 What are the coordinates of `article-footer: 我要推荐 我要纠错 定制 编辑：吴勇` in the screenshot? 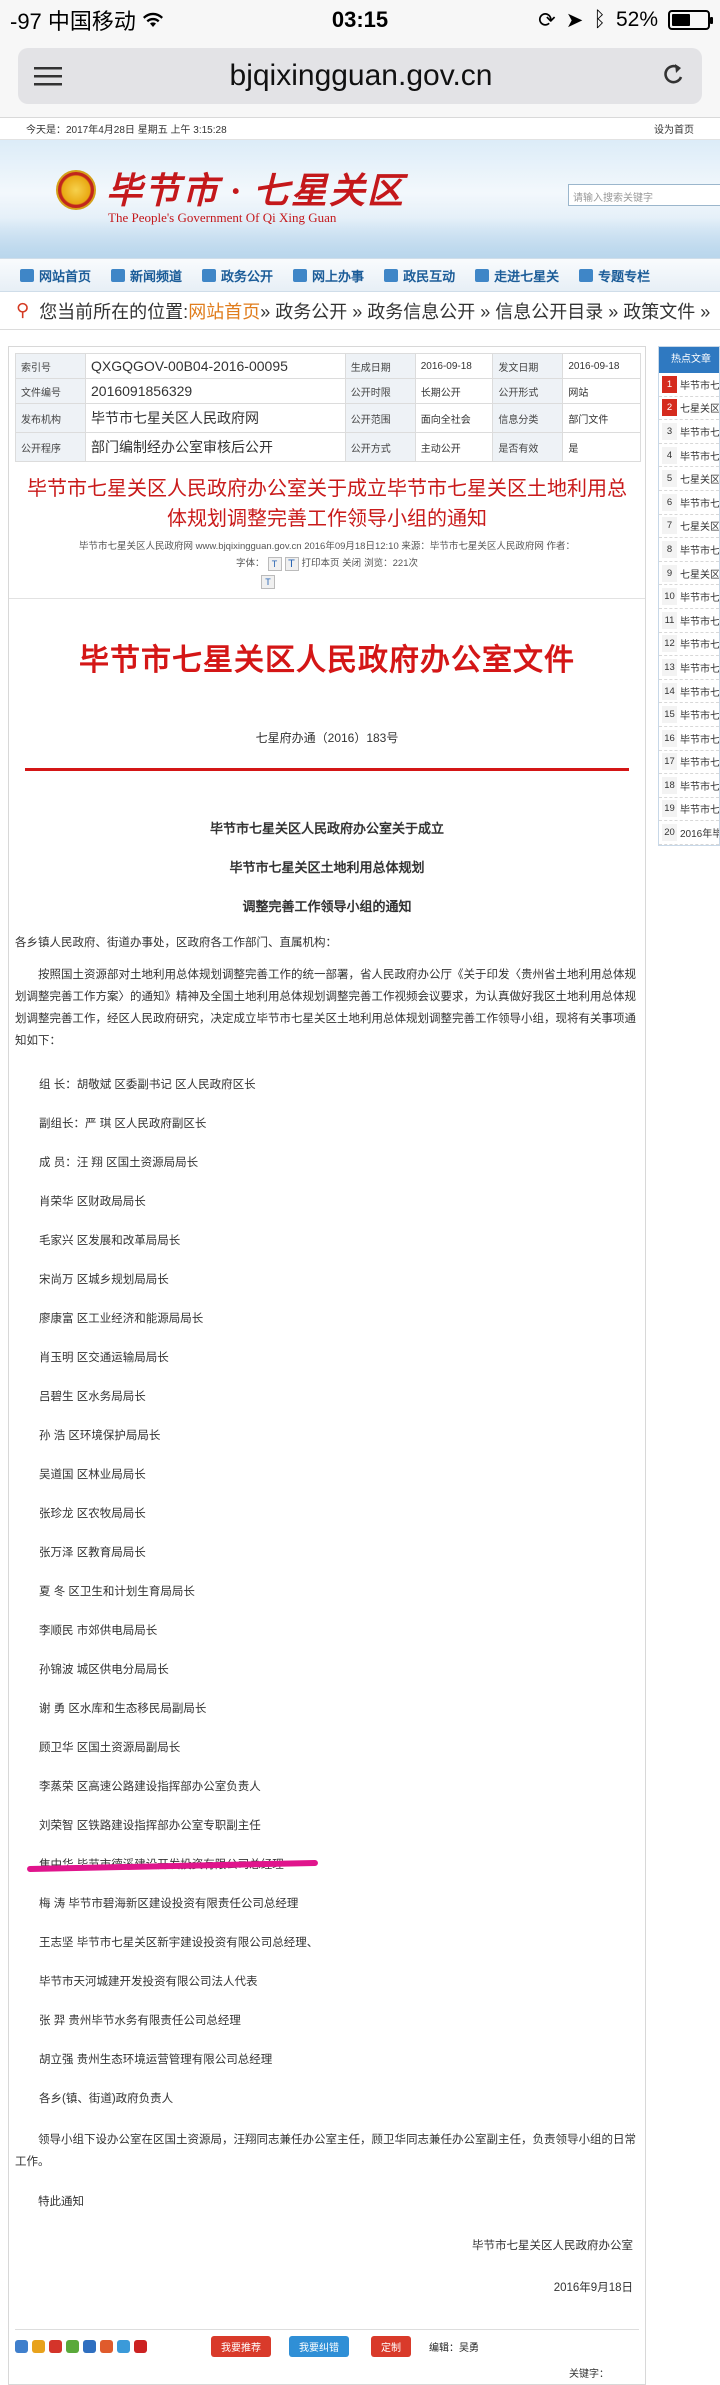 It's located at (327, 2346).